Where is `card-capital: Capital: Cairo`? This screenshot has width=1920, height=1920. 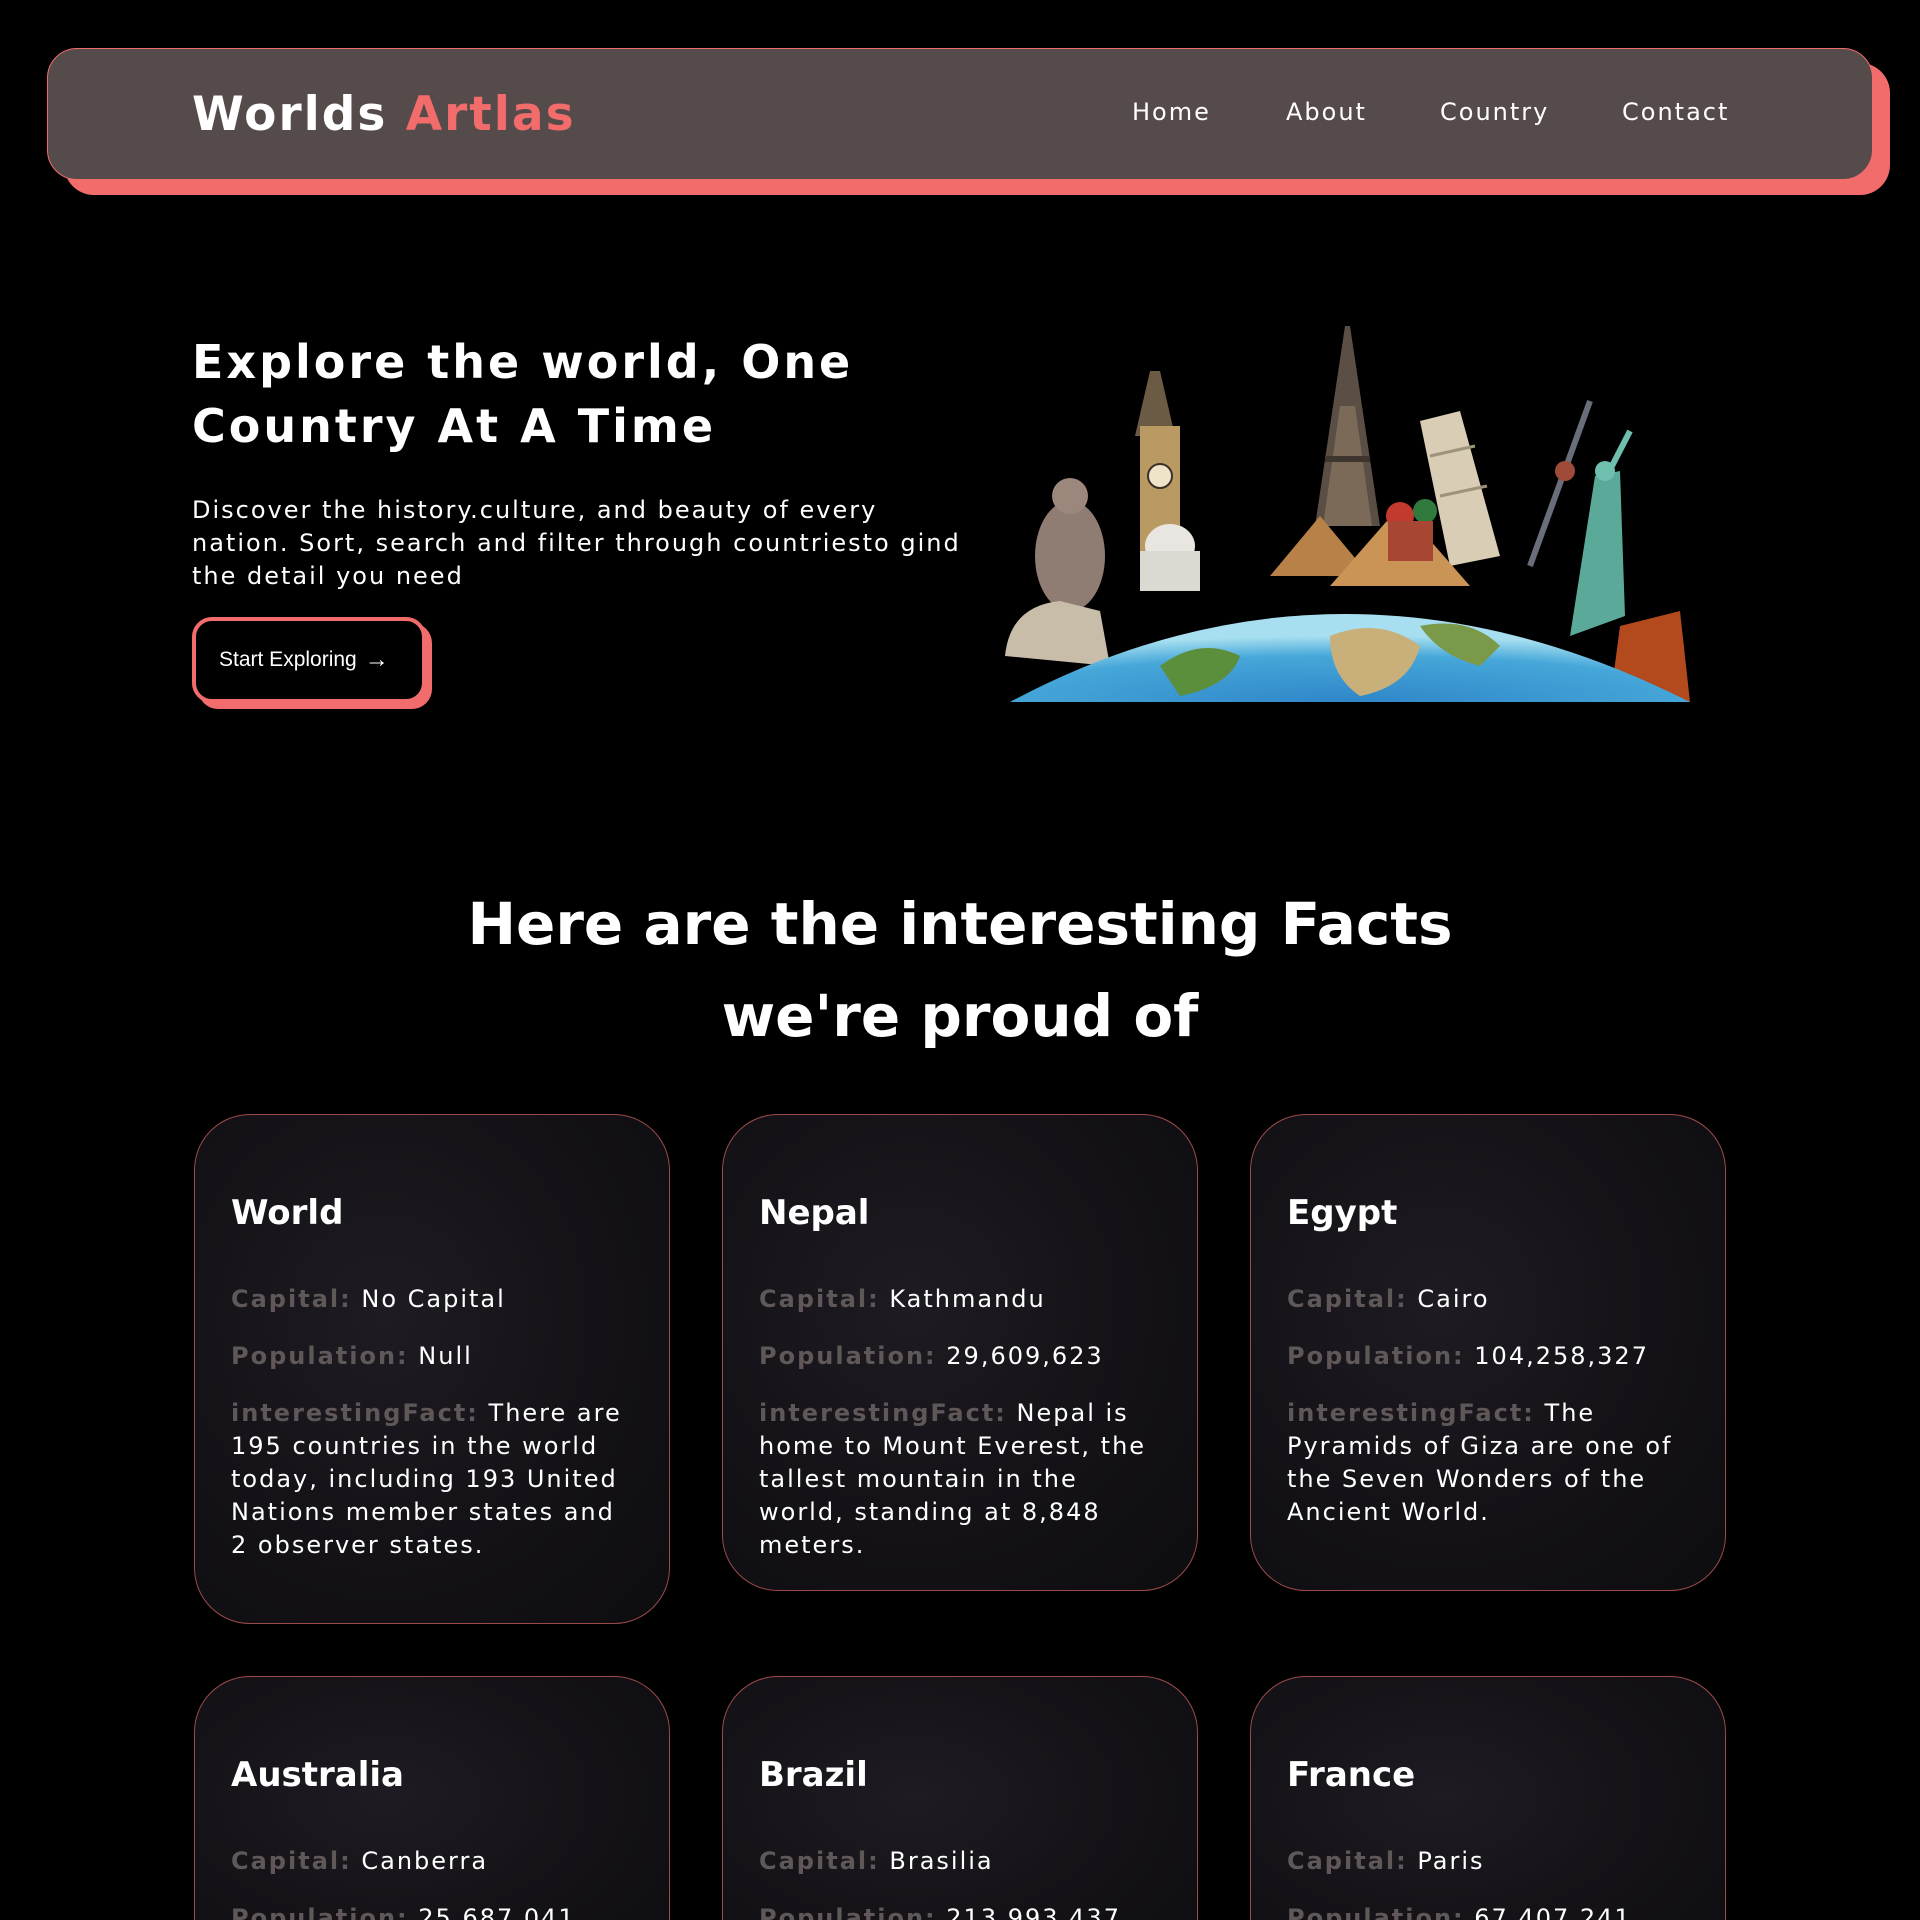 card-capital: Capital: Cairo is located at coordinates (1492, 1299).